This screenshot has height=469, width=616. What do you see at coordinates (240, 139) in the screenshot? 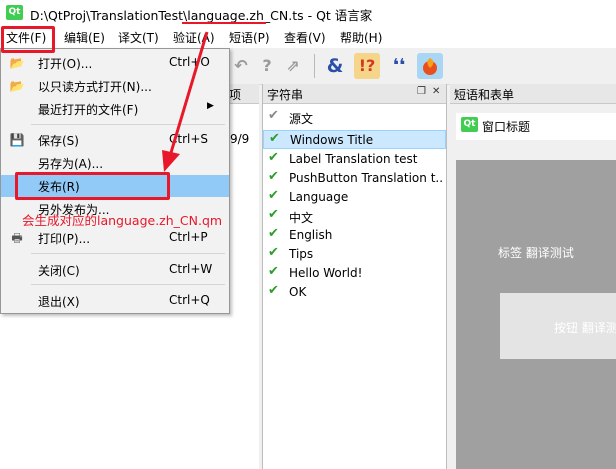
I see `context-count: 9/9` at bounding box center [240, 139].